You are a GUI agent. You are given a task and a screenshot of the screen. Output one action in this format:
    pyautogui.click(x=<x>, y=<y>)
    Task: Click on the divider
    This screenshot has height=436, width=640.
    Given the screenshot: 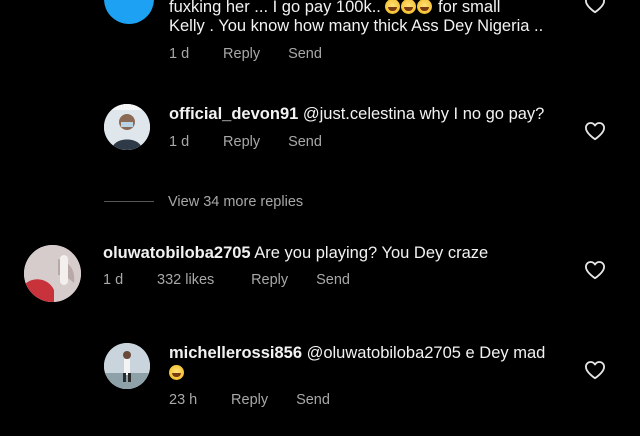 What is the action you would take?
    pyautogui.click(x=129, y=201)
    